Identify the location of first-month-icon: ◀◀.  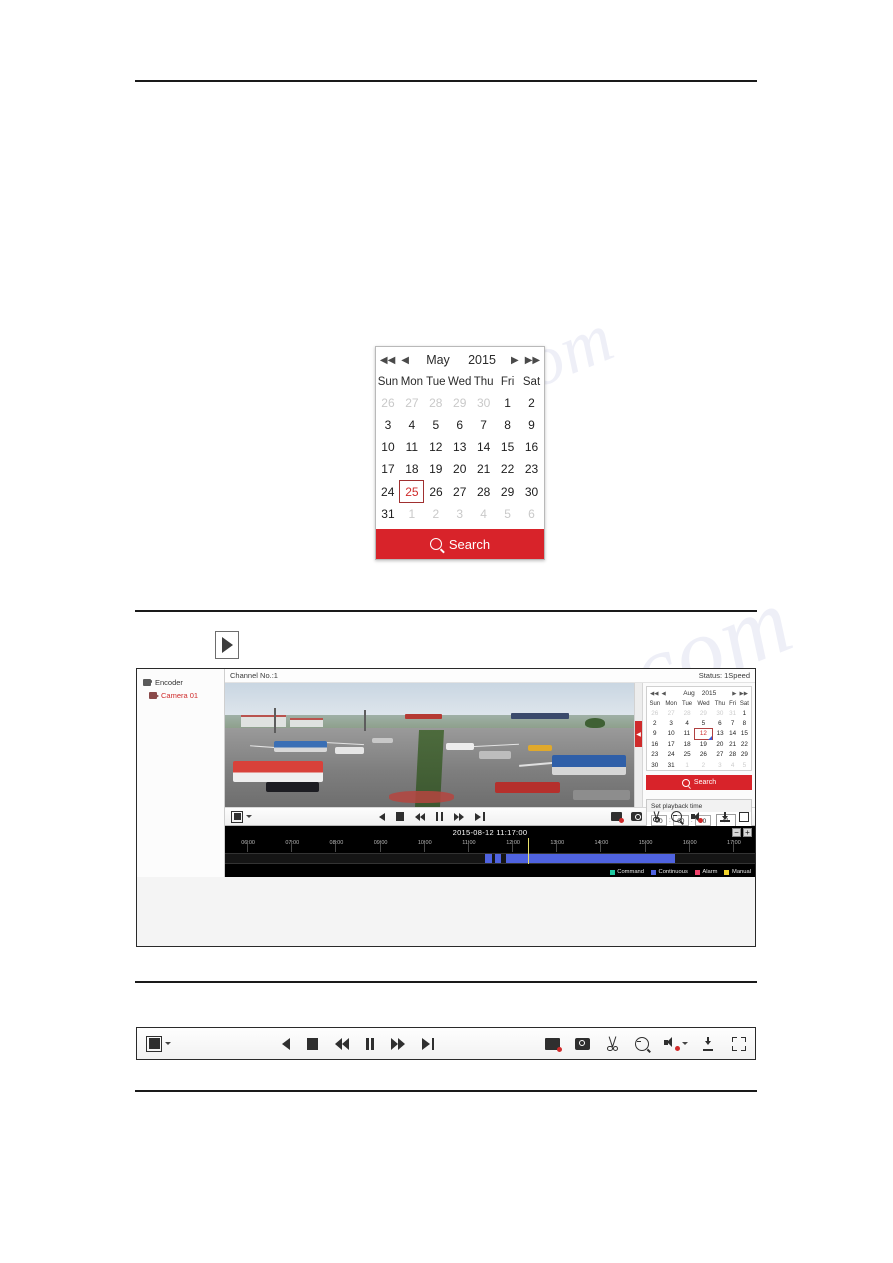
(387, 360).